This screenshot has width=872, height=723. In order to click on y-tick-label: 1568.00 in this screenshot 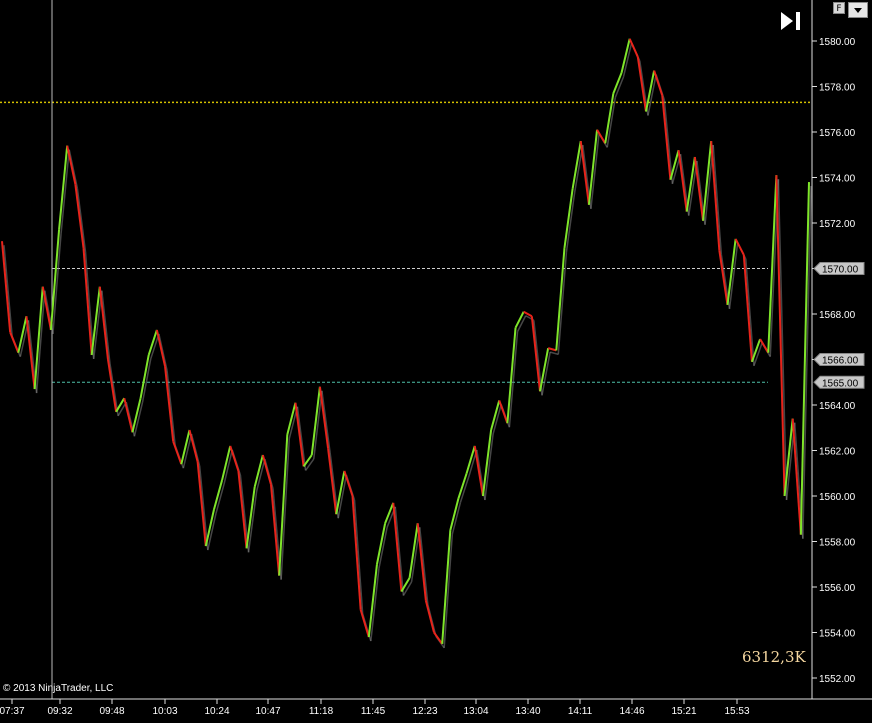, I will do `click(837, 315)`.